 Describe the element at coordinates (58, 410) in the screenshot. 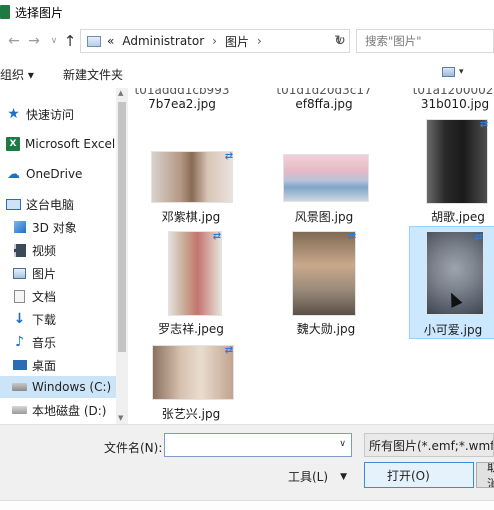

I see `sidebar-item-local-disk-d: 本地磁盘 (D:)` at that location.